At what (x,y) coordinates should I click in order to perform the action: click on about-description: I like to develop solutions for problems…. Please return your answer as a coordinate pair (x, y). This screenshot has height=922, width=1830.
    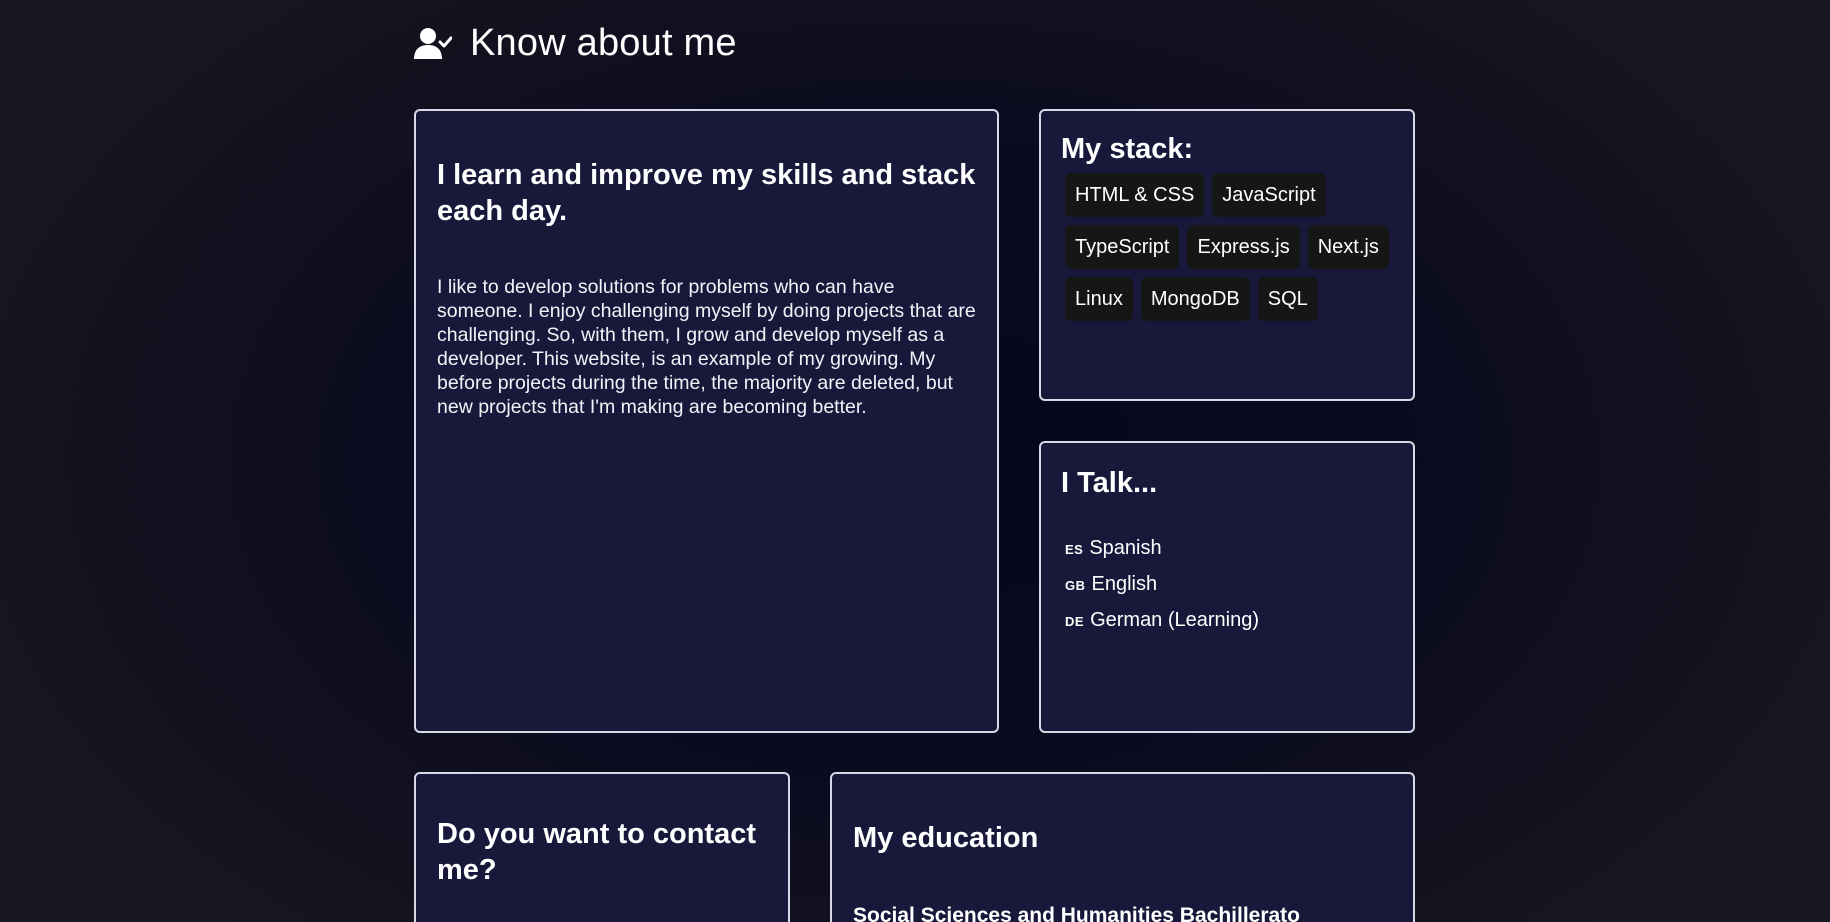
    Looking at the image, I should click on (706, 347).